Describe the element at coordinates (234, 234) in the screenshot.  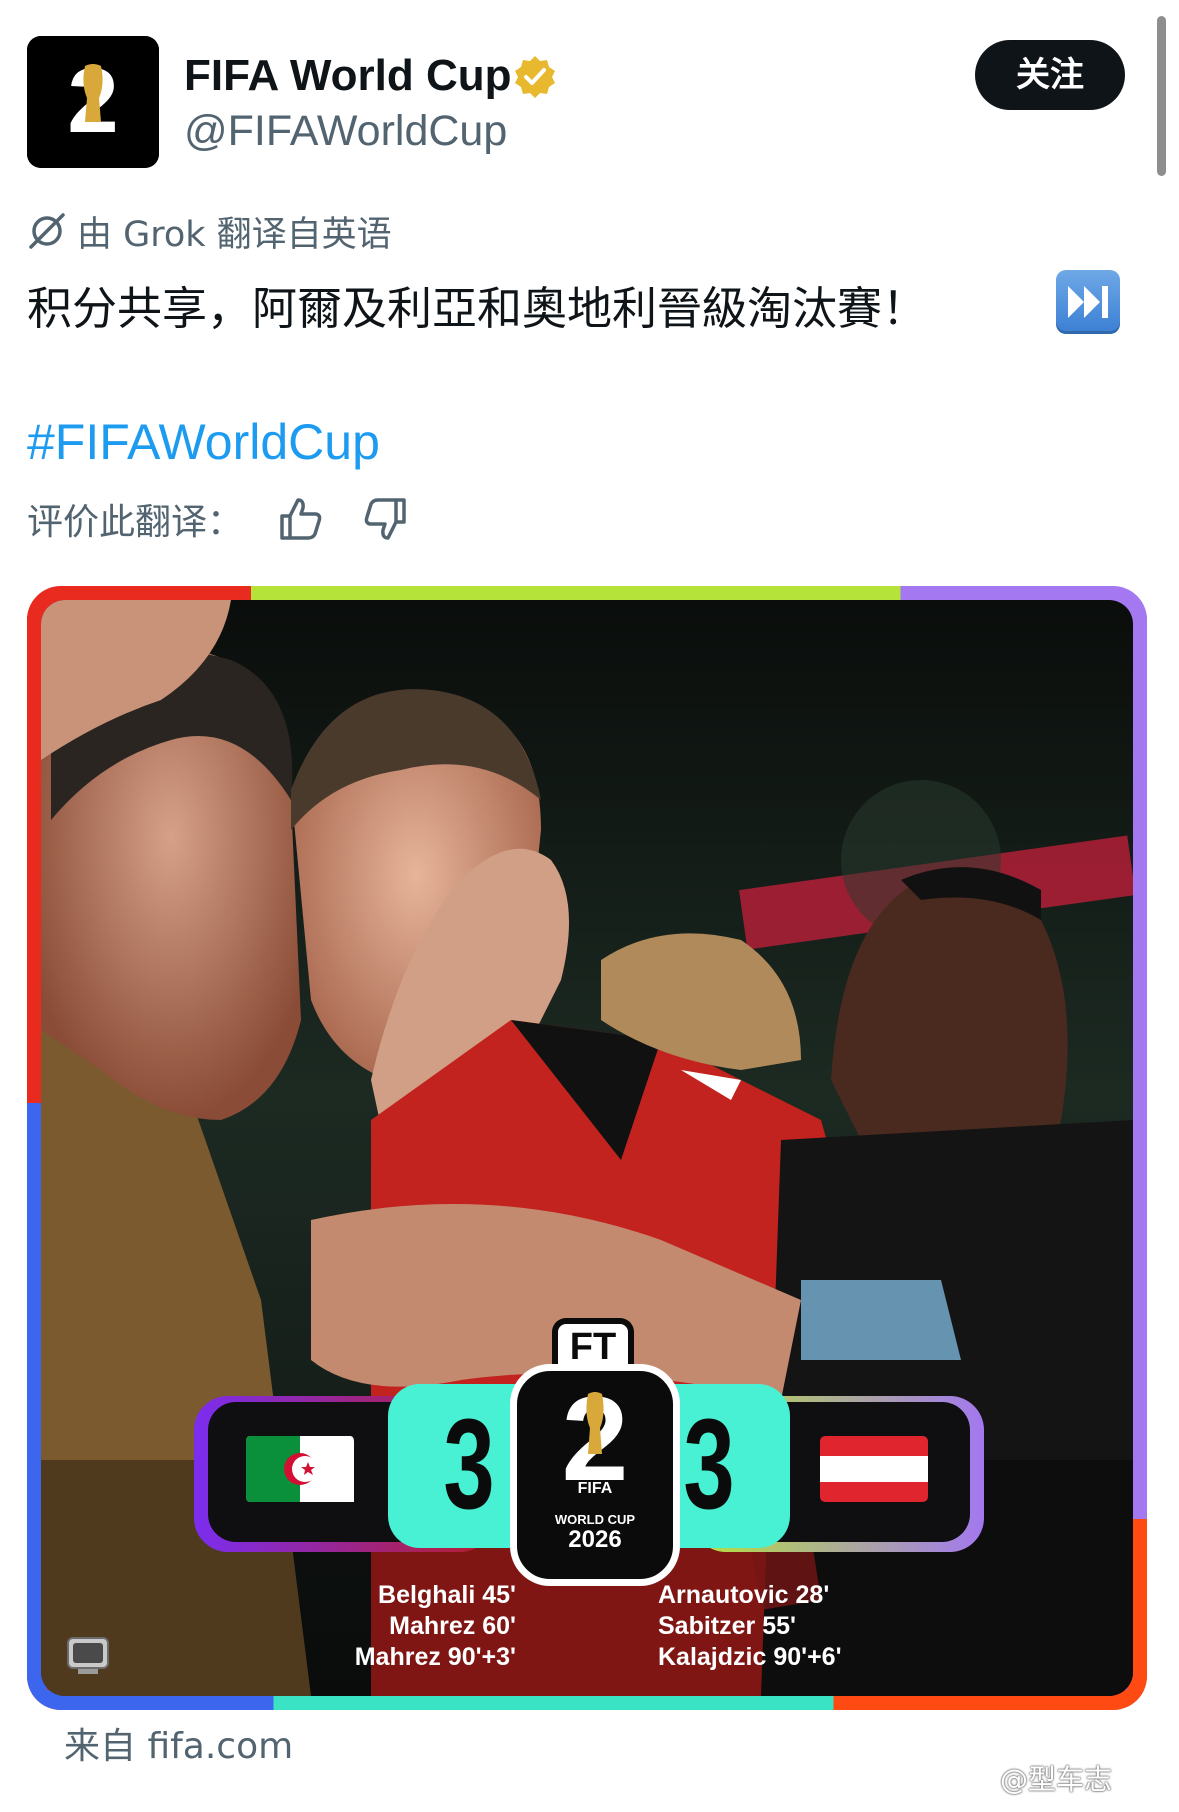
I see `translation-label: 由 Grok 翻译自英语` at that location.